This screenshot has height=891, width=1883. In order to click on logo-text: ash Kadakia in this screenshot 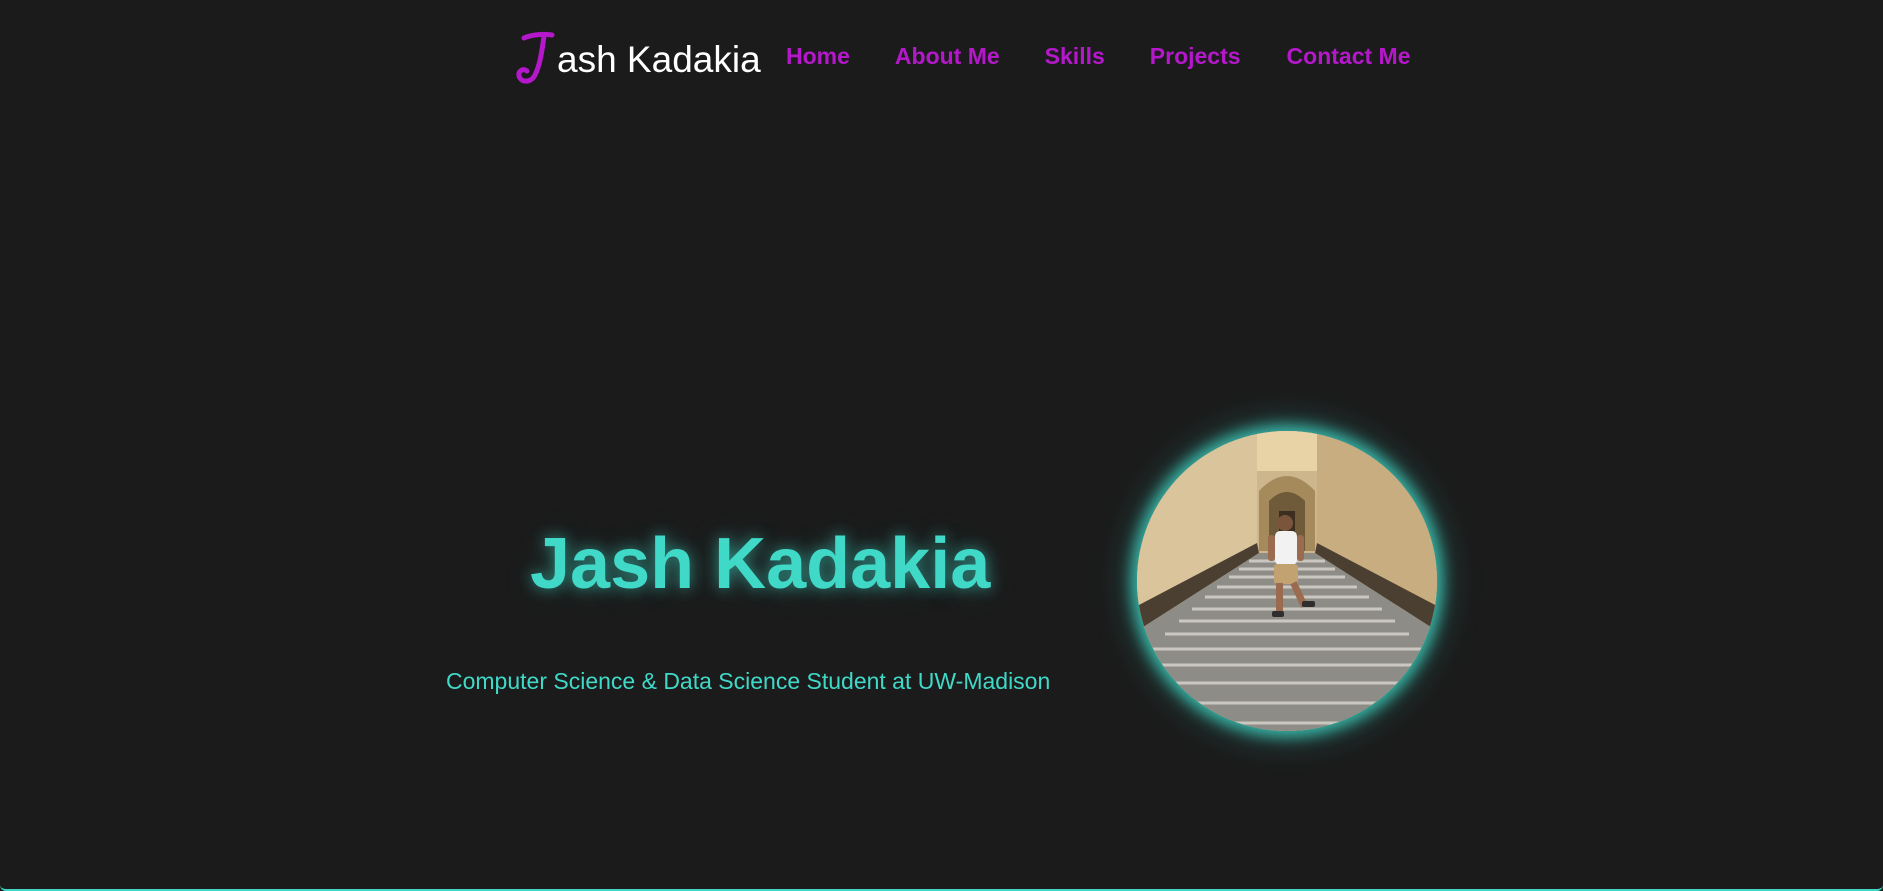, I will do `click(659, 59)`.